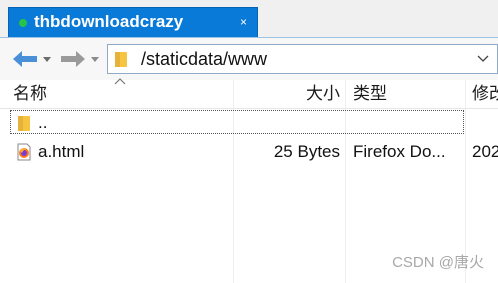  I want to click on connection-status-icon, so click(23, 23).